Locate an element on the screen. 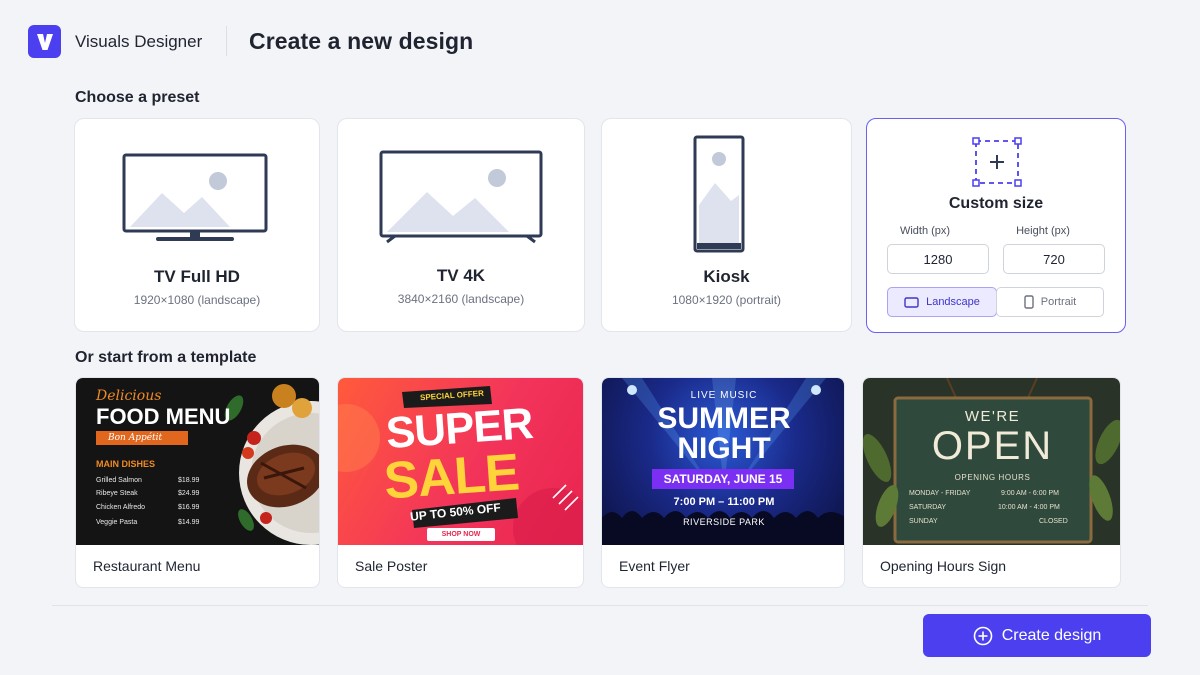  preset-dims: 1080×1920 (portrait) is located at coordinates (726, 300).